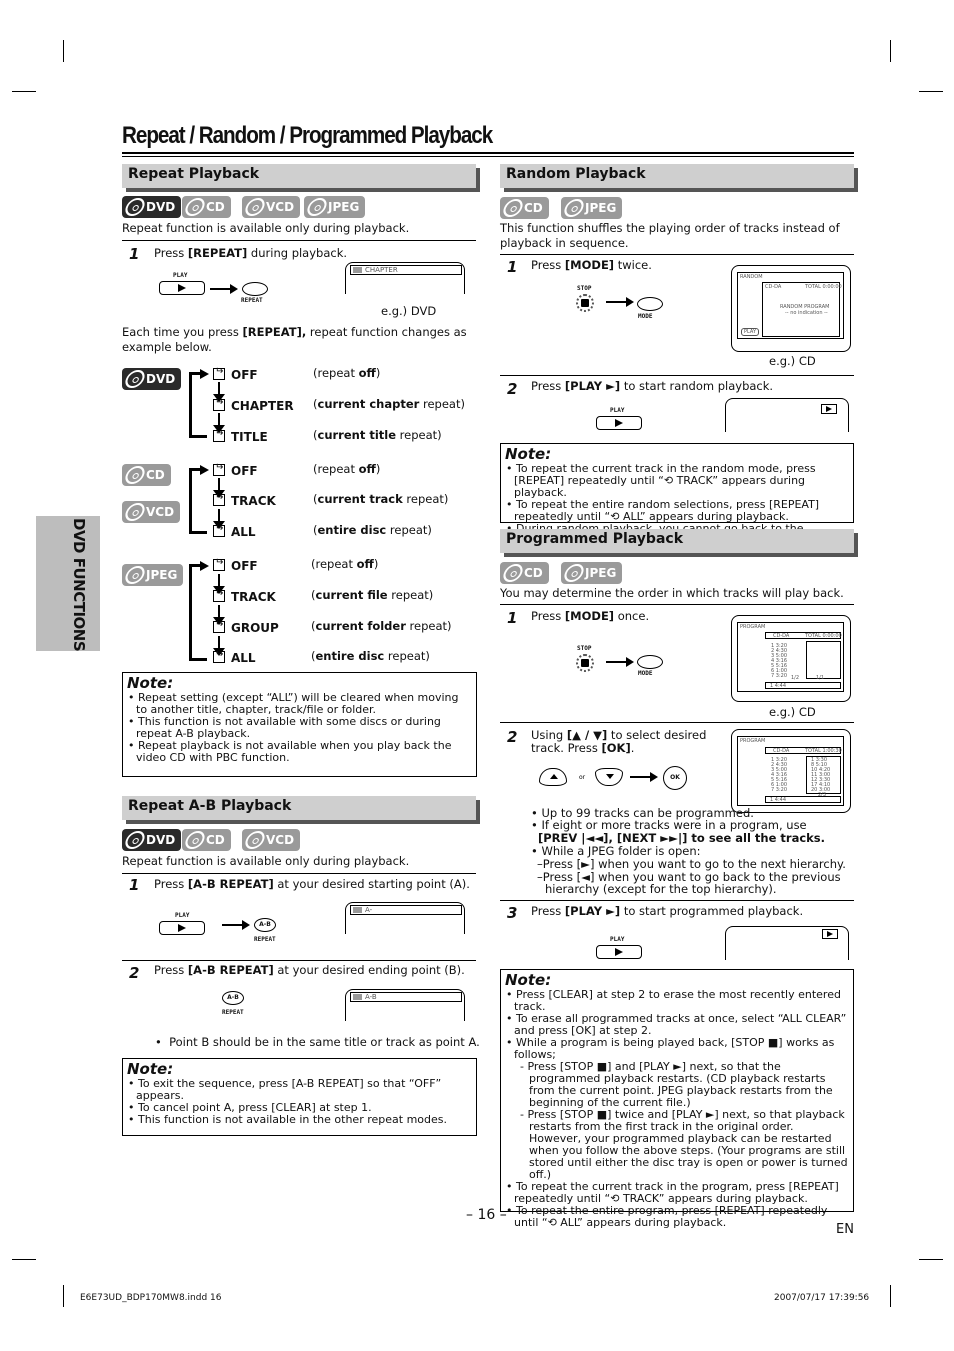 The height and width of the screenshot is (1351, 954). I want to click on ok-button: OK, so click(675, 778).